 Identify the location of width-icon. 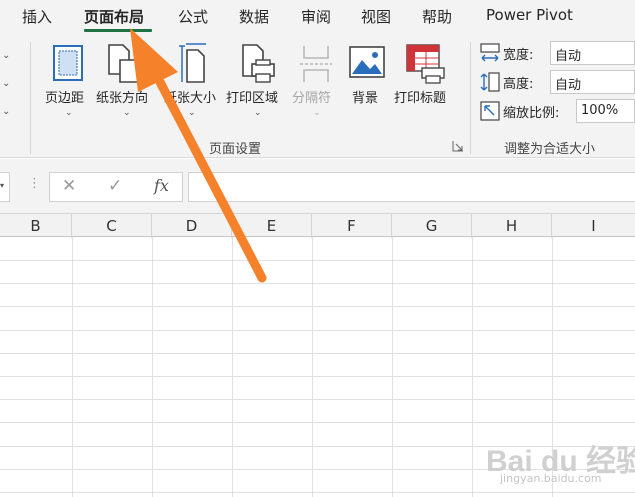
(490, 52).